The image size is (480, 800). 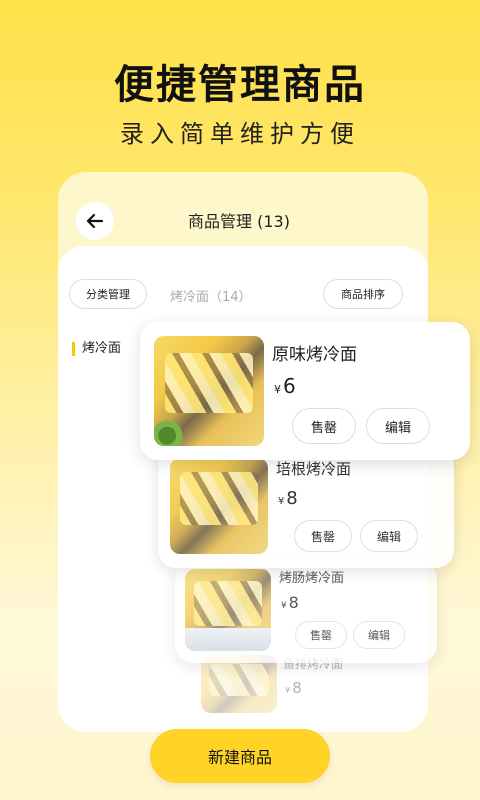 I want to click on product-card-4: 鱼排烤冷面 ¥8, so click(x=305, y=685).